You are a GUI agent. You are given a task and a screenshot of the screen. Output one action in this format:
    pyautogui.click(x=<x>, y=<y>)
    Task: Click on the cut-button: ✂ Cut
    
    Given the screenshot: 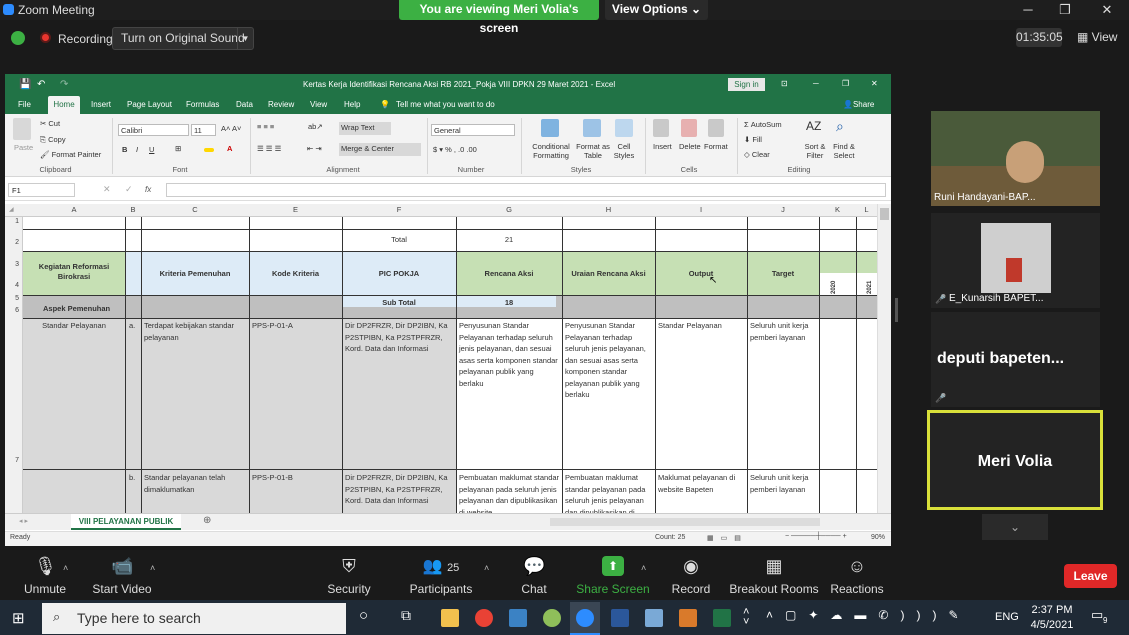 What is the action you would take?
    pyautogui.click(x=50, y=123)
    